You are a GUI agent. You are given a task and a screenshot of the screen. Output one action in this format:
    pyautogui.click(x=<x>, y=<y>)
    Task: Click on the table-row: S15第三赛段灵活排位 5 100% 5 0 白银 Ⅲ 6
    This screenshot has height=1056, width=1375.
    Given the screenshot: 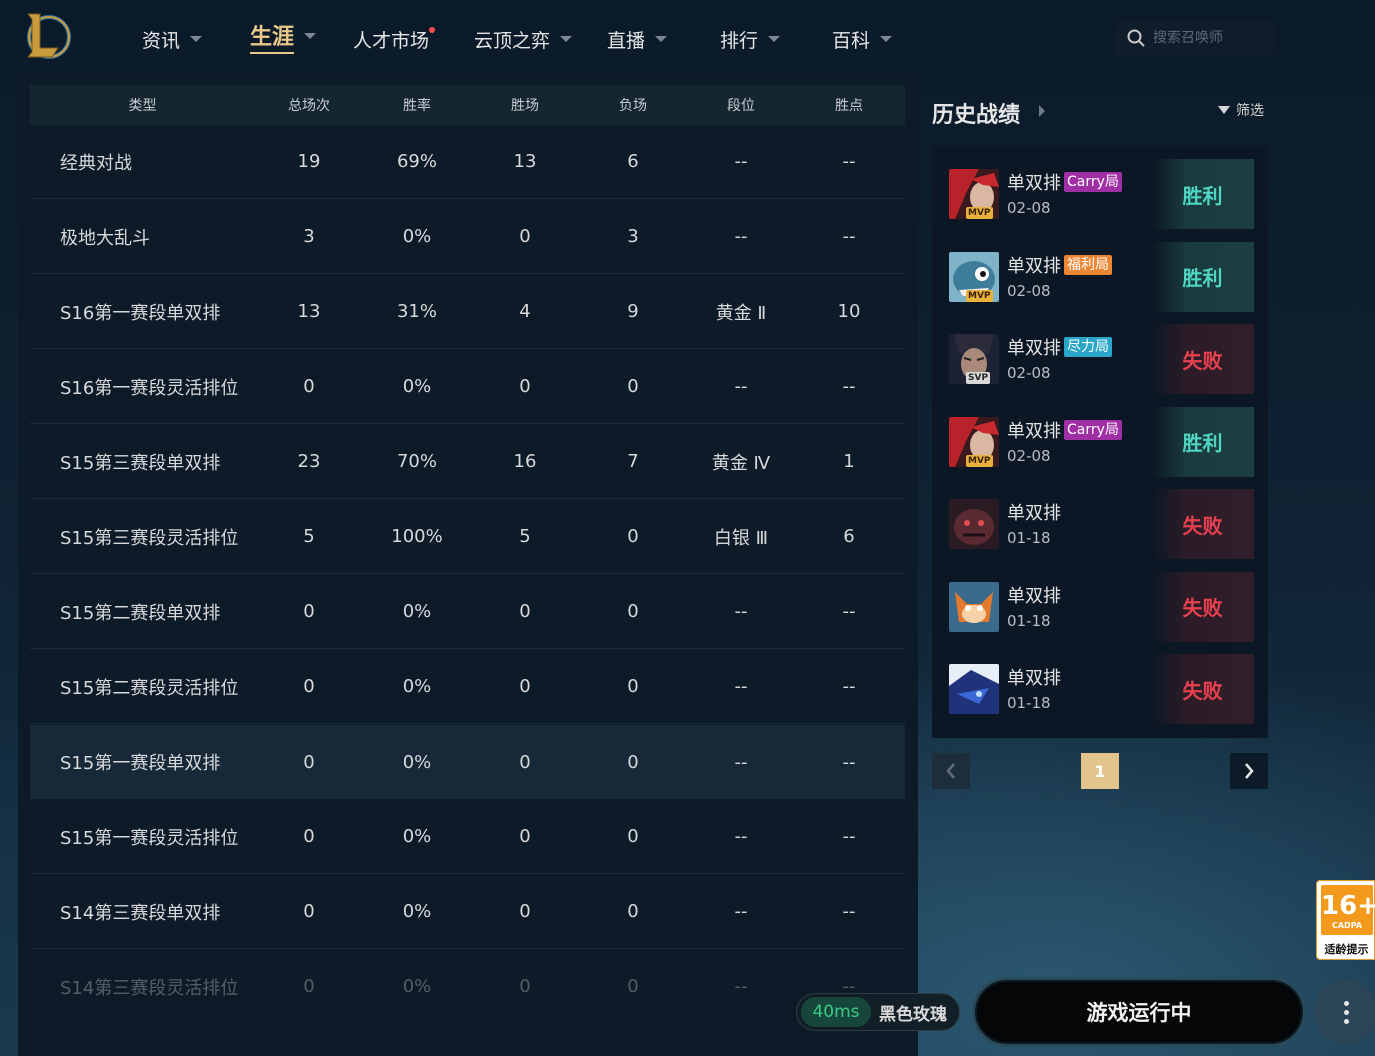 What is the action you would take?
    pyautogui.click(x=467, y=537)
    